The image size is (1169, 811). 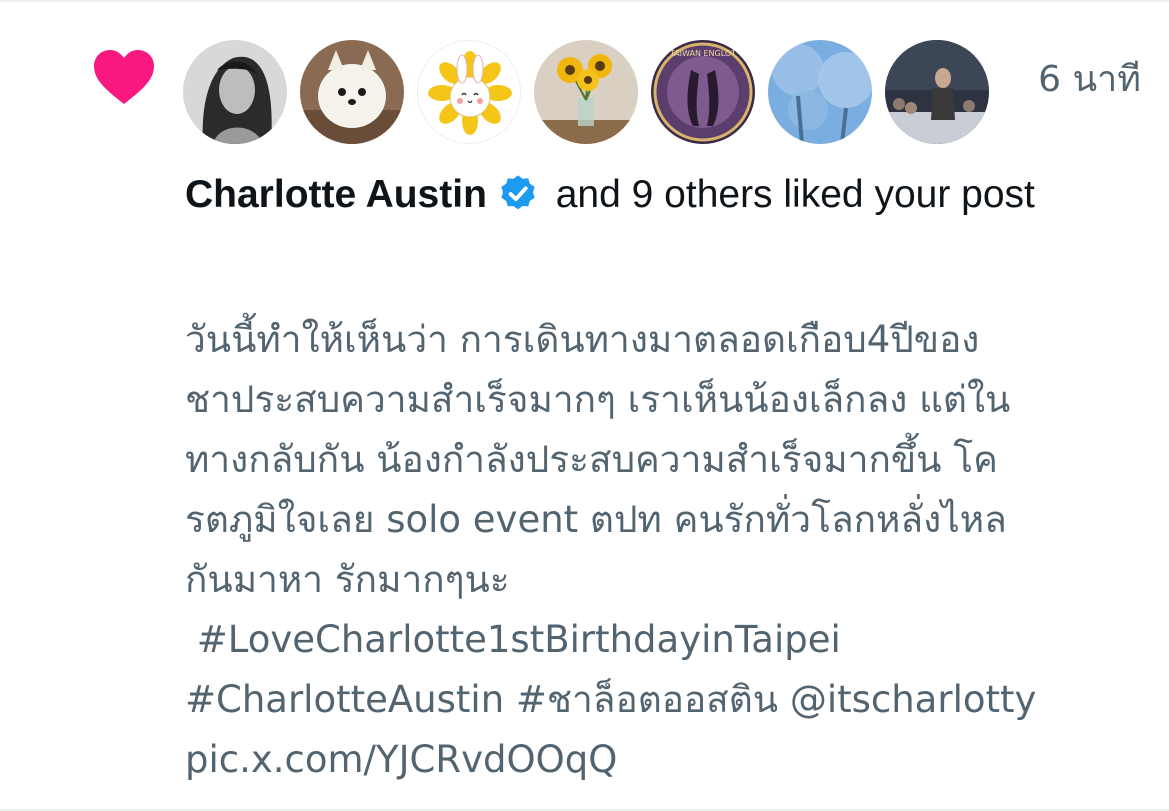 What do you see at coordinates (586, 92) in the screenshot?
I see `avatar-sunflower-vase` at bounding box center [586, 92].